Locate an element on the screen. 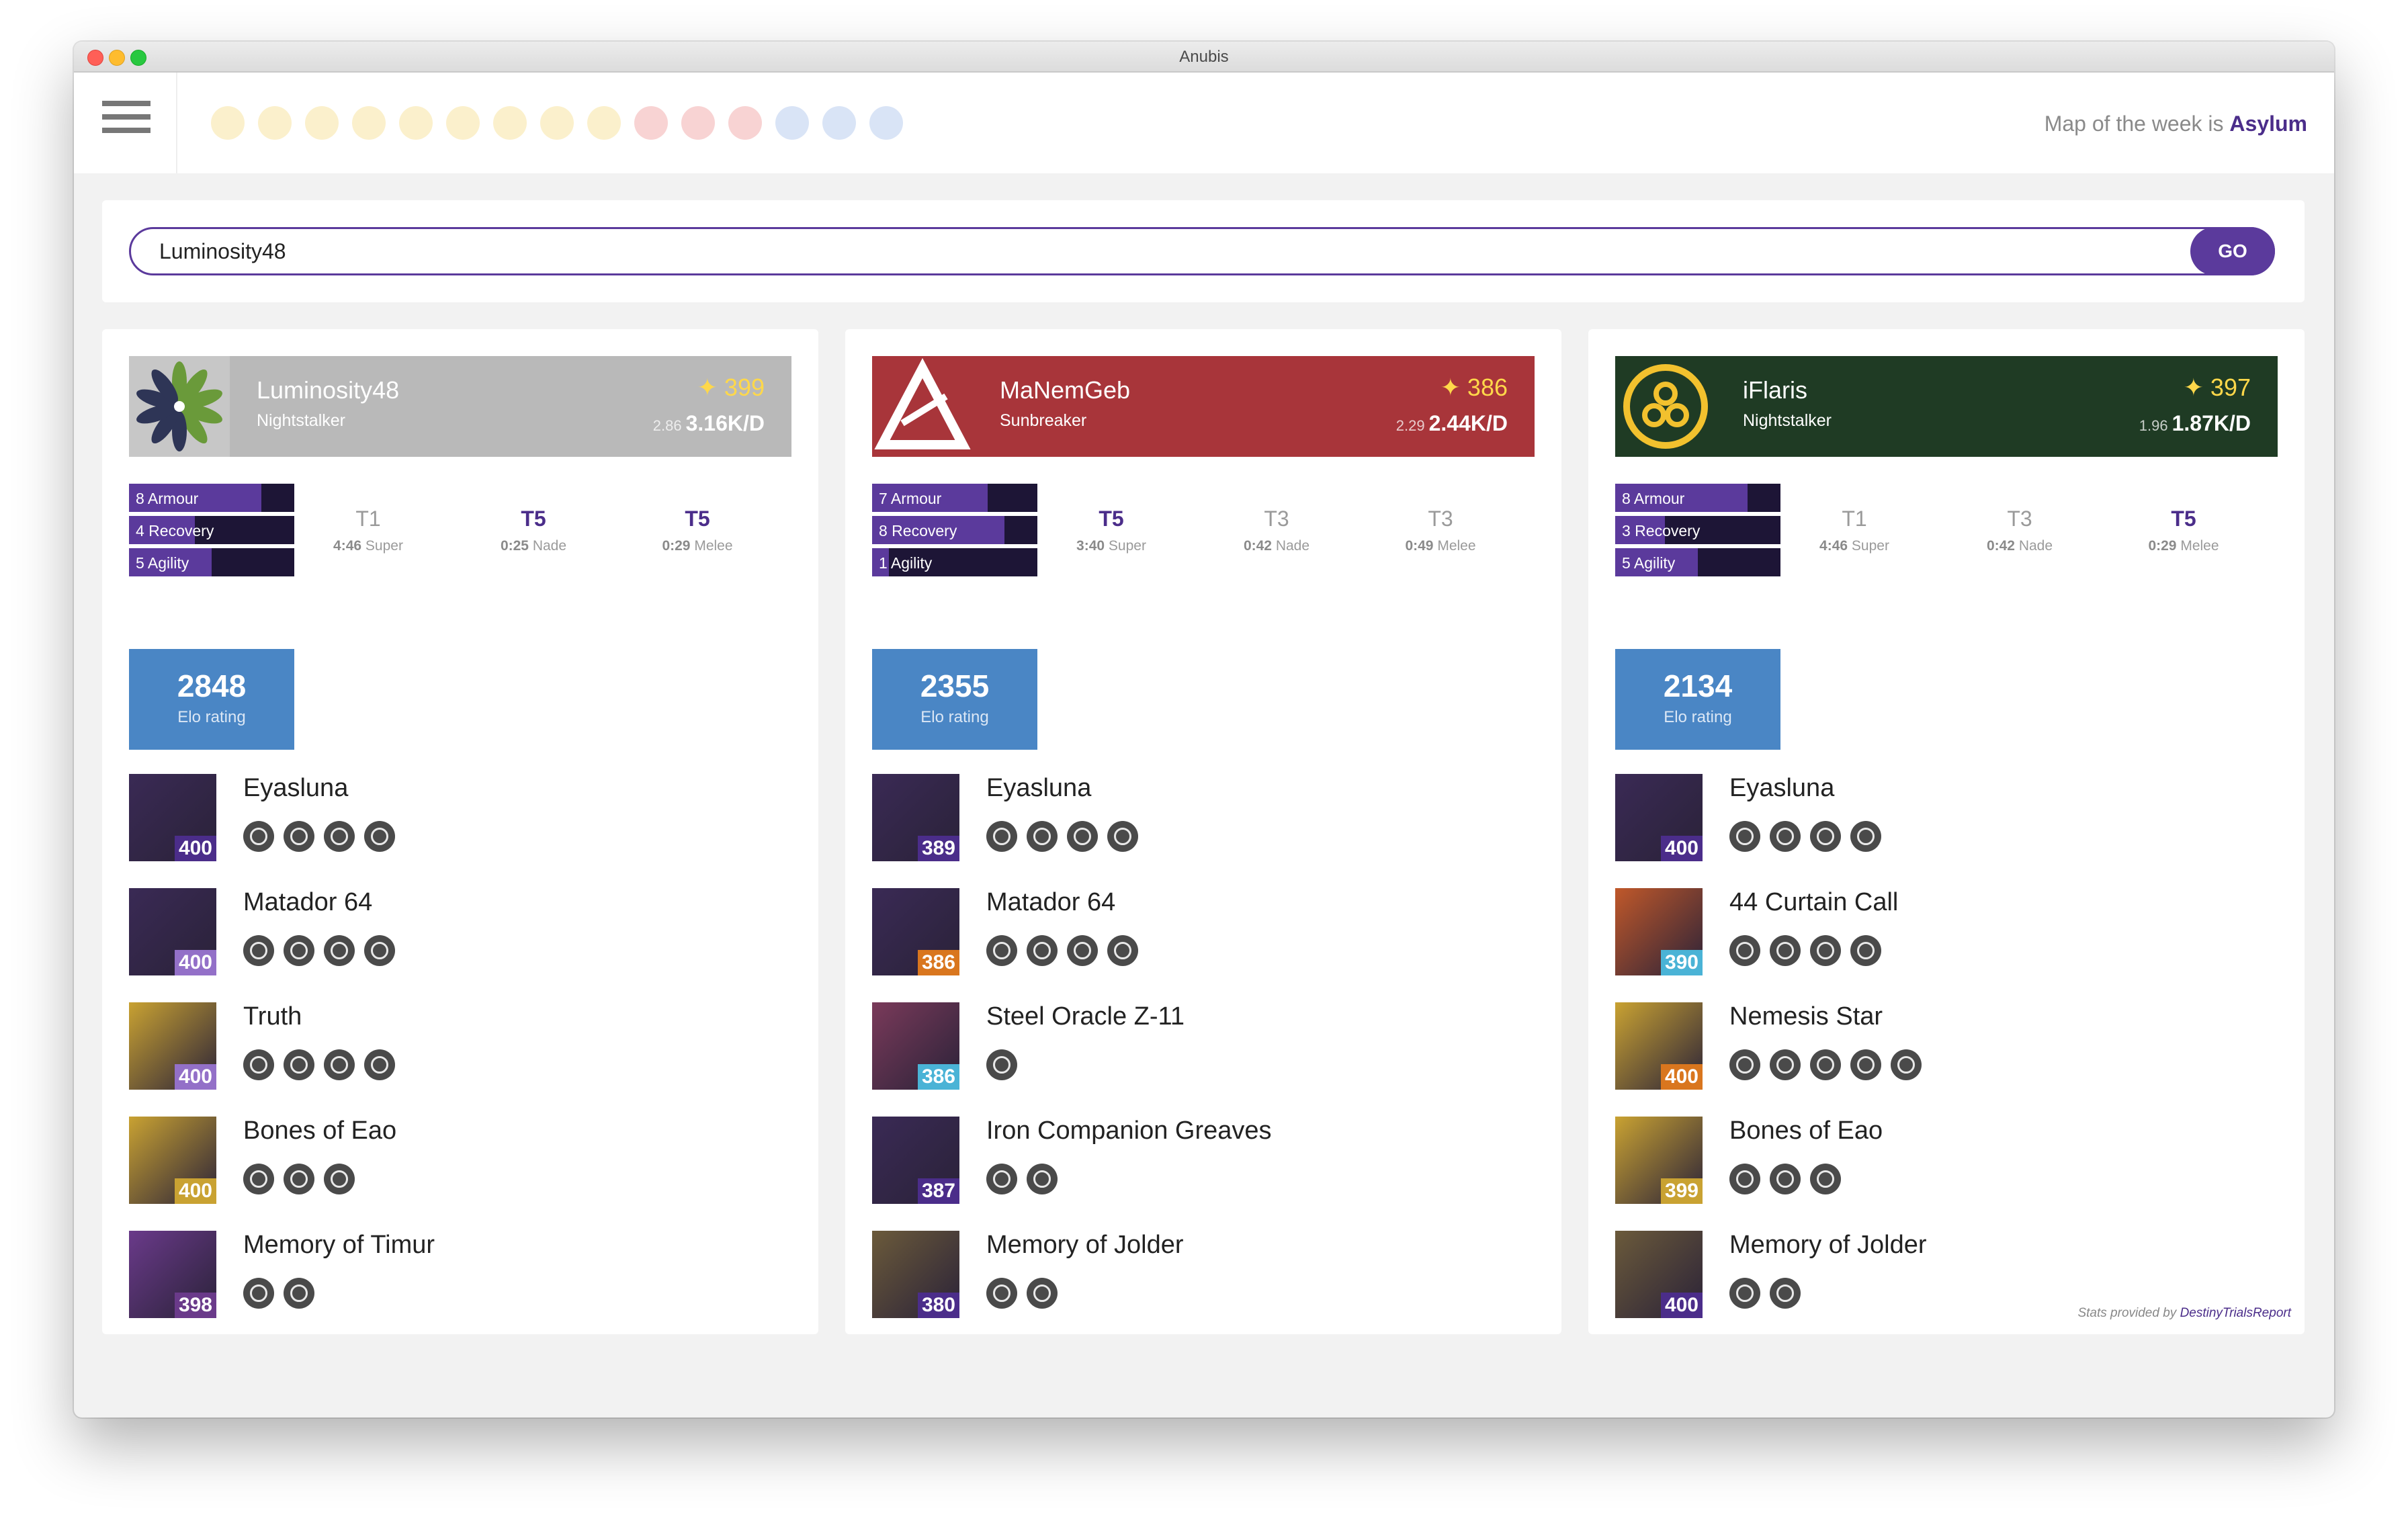  loadout-item: 398 Memory of Timur is located at coordinates (460, 1276).